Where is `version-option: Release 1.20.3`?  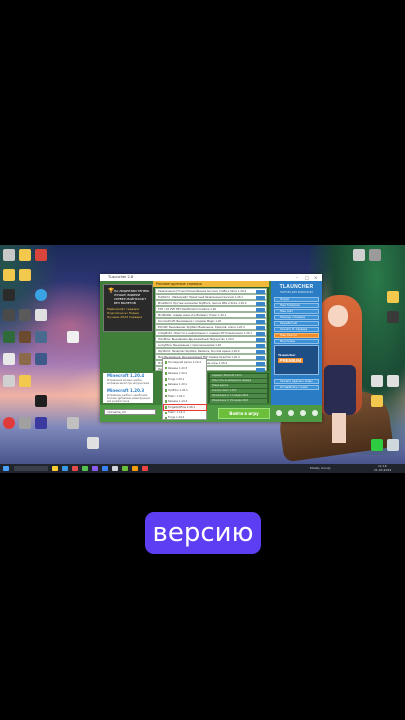
version-option: Release 1.20.3 is located at coordinates (185, 368).